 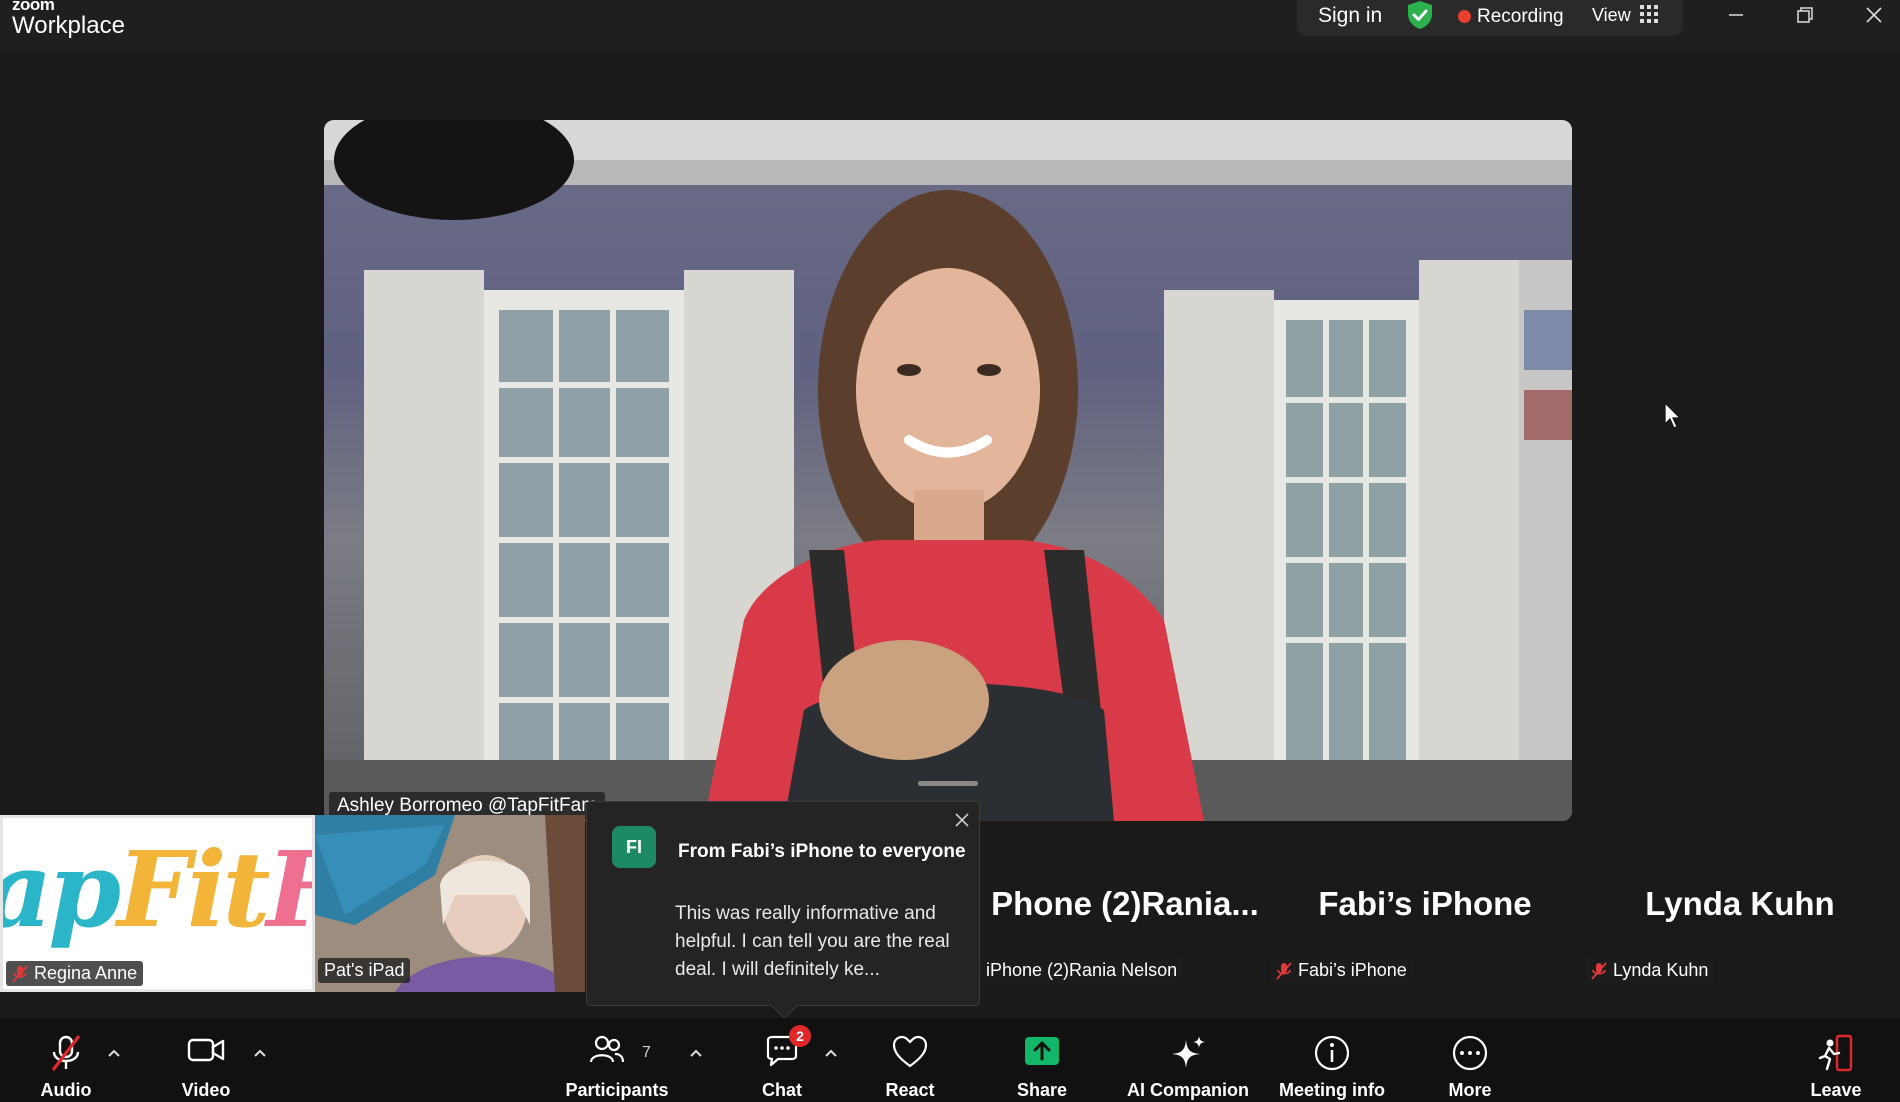 I want to click on more-icon, so click(x=1470, y=1053).